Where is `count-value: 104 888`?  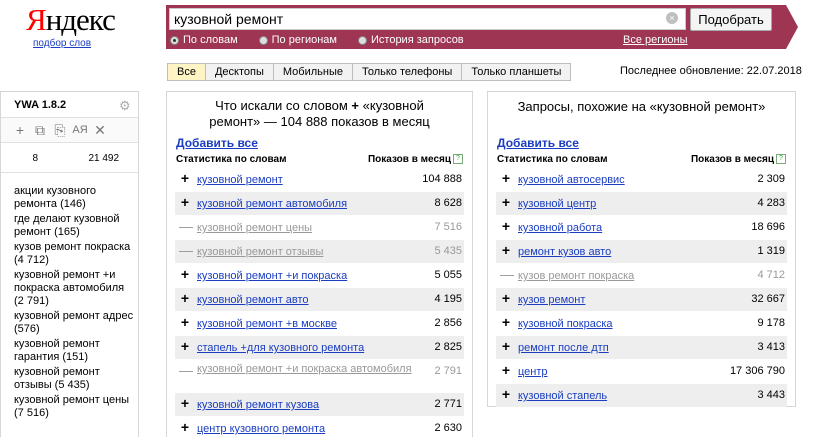
count-value: 104 888 is located at coordinates (442, 179).